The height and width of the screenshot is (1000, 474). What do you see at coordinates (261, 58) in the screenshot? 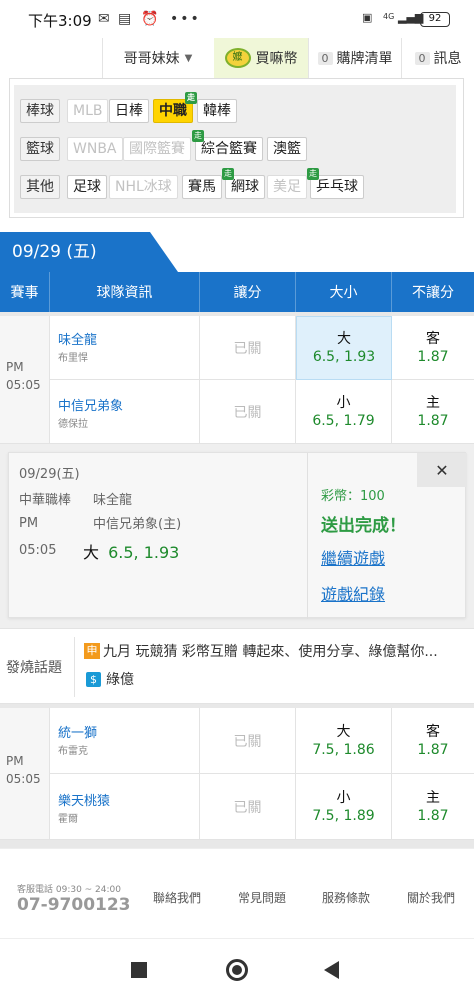
I see `buy-coin-button: 嬤 買嘛幣` at bounding box center [261, 58].